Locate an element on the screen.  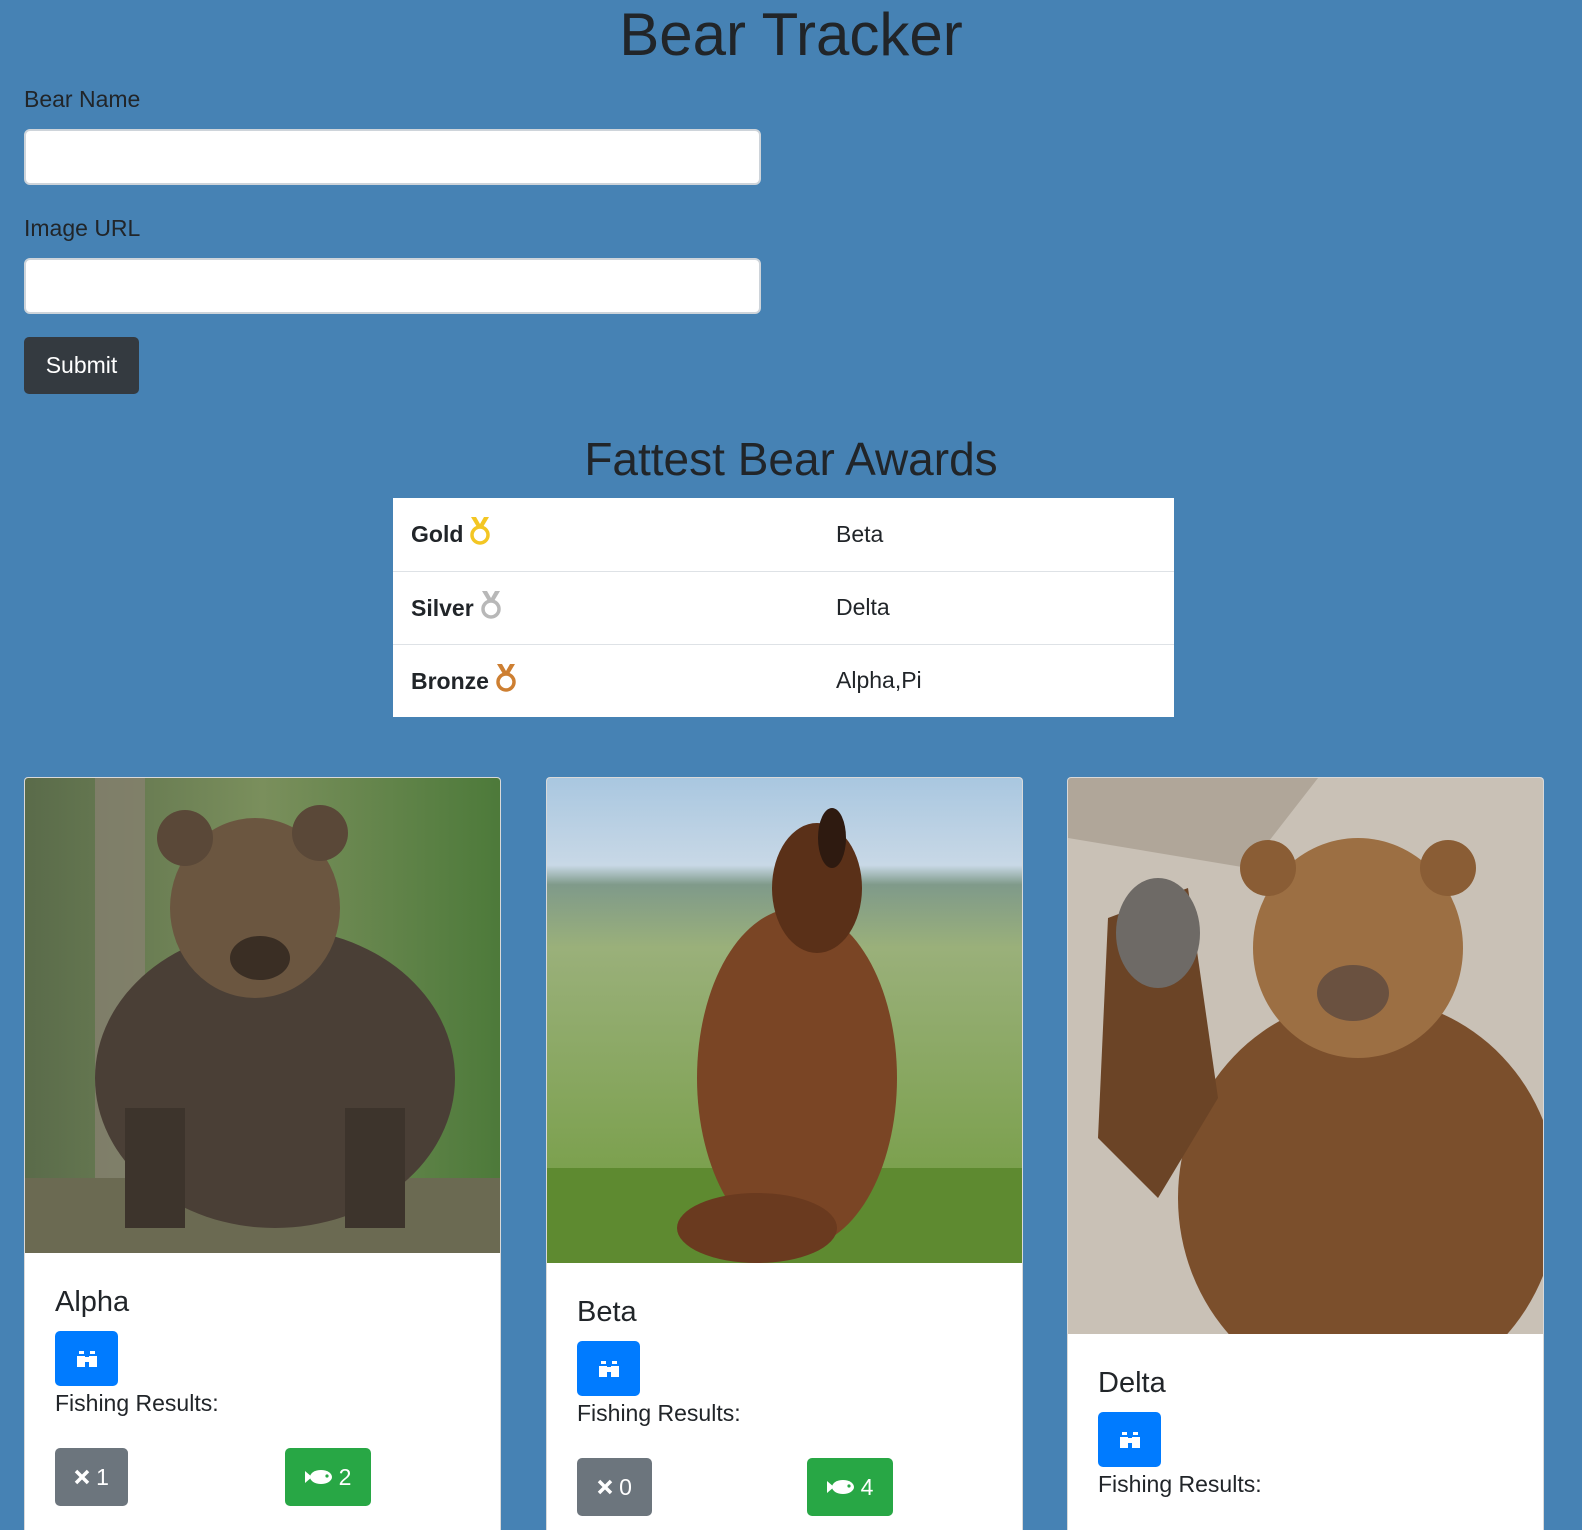
miss-badge: 1 is located at coordinates (91, 1477).